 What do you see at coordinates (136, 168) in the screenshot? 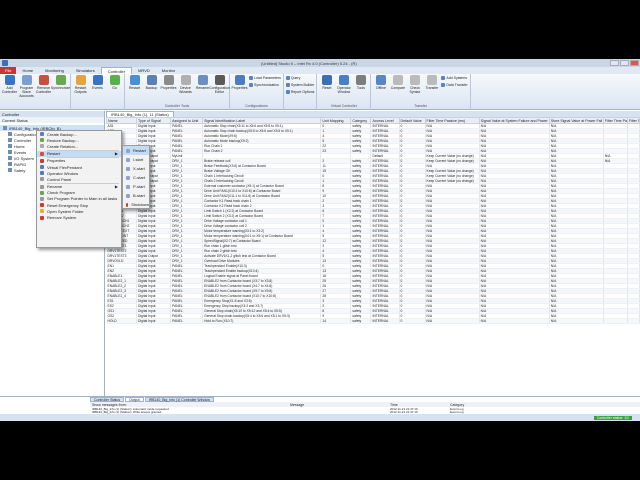
I see `submenu-item-x-start: X-start` at bounding box center [136, 168].